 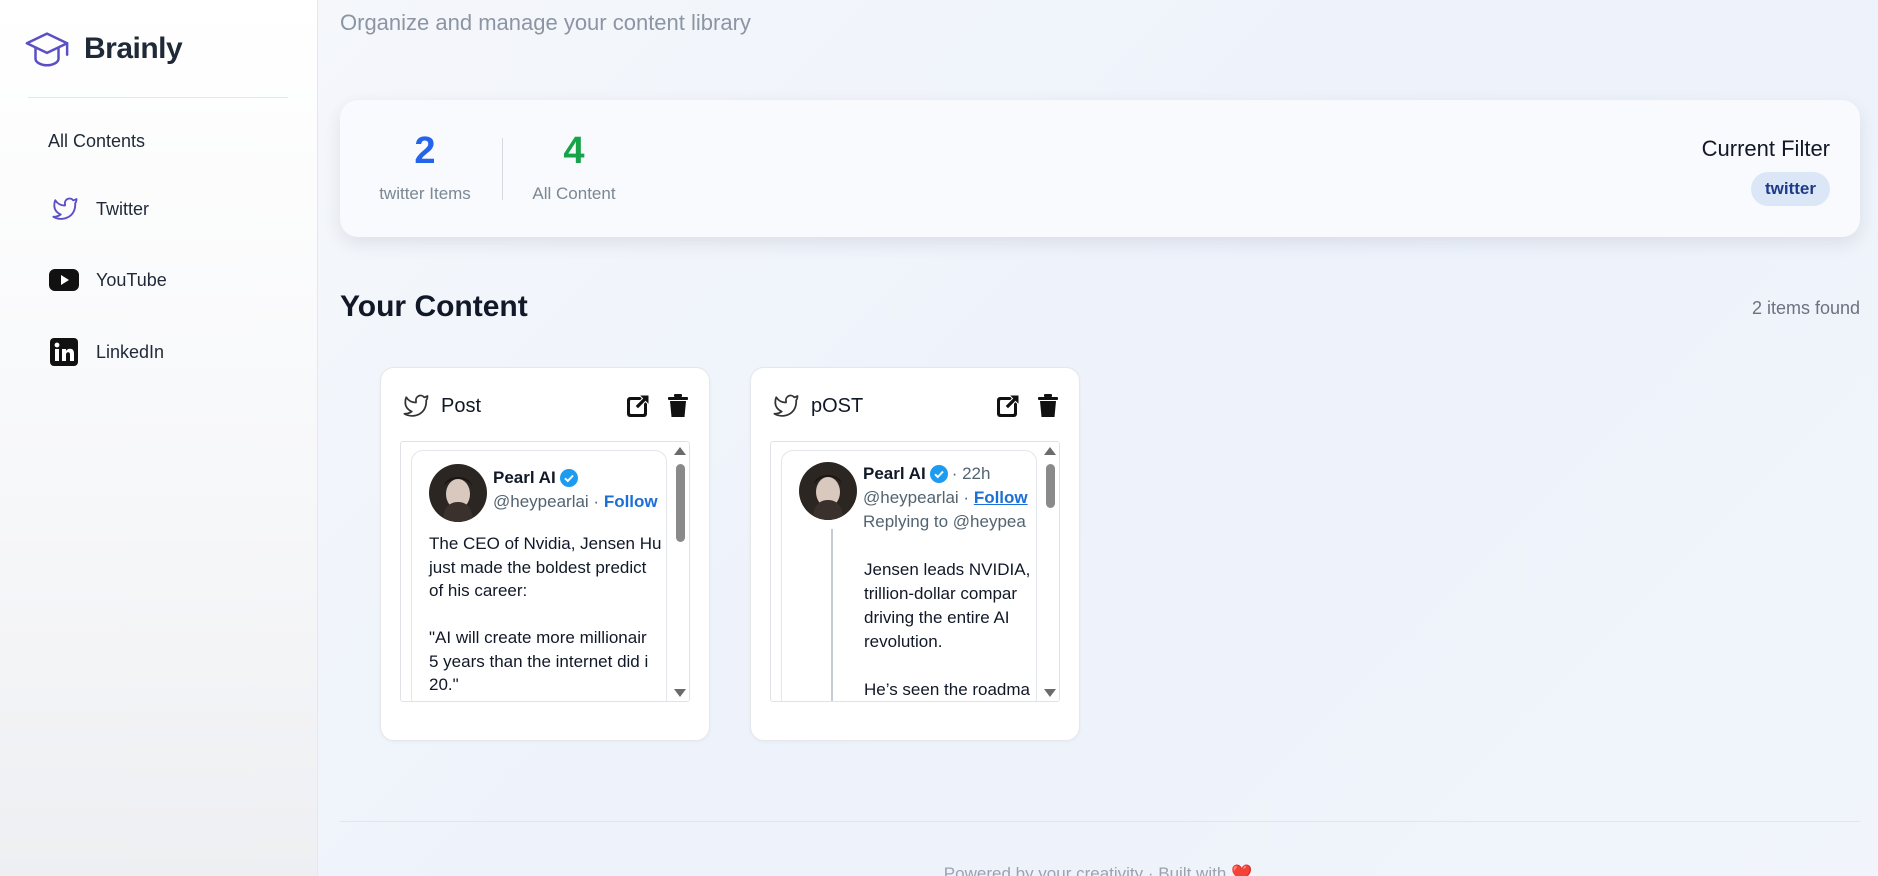 What do you see at coordinates (971, 474) in the screenshot?
I see `tweet-timestamp: · 22h` at bounding box center [971, 474].